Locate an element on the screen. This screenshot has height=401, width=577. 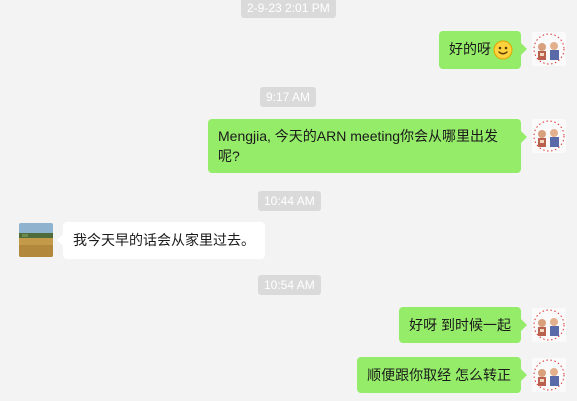
message-text: 我今天早的话会从家里过去。 is located at coordinates (164, 240).